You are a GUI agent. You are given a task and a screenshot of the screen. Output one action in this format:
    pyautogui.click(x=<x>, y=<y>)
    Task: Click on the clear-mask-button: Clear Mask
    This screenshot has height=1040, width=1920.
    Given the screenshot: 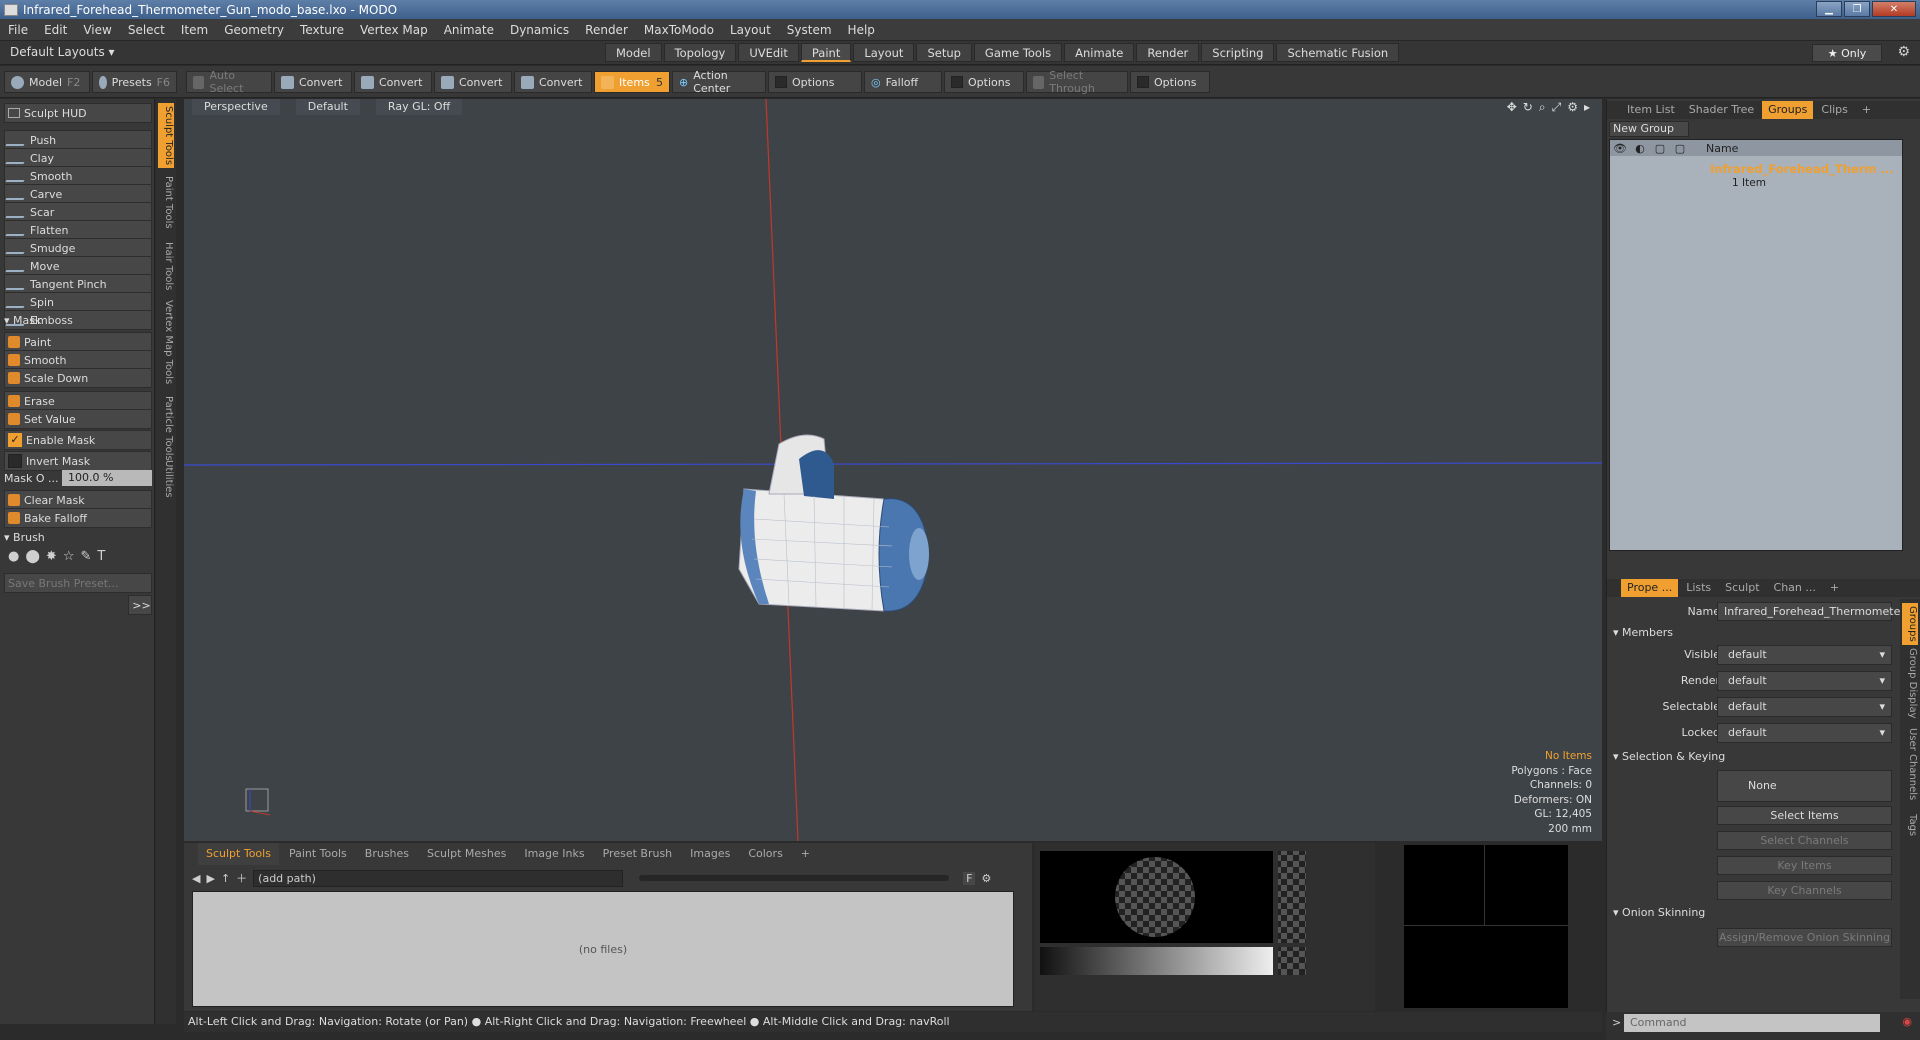 What is the action you would take?
    pyautogui.click(x=78, y=500)
    